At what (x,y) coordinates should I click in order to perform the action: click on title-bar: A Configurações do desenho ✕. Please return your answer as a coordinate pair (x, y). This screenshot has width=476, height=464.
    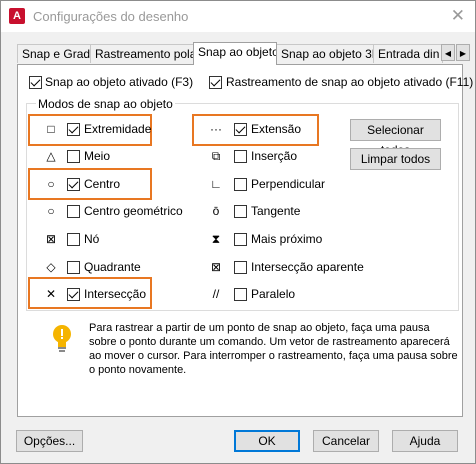
    Looking at the image, I should click on (238, 16).